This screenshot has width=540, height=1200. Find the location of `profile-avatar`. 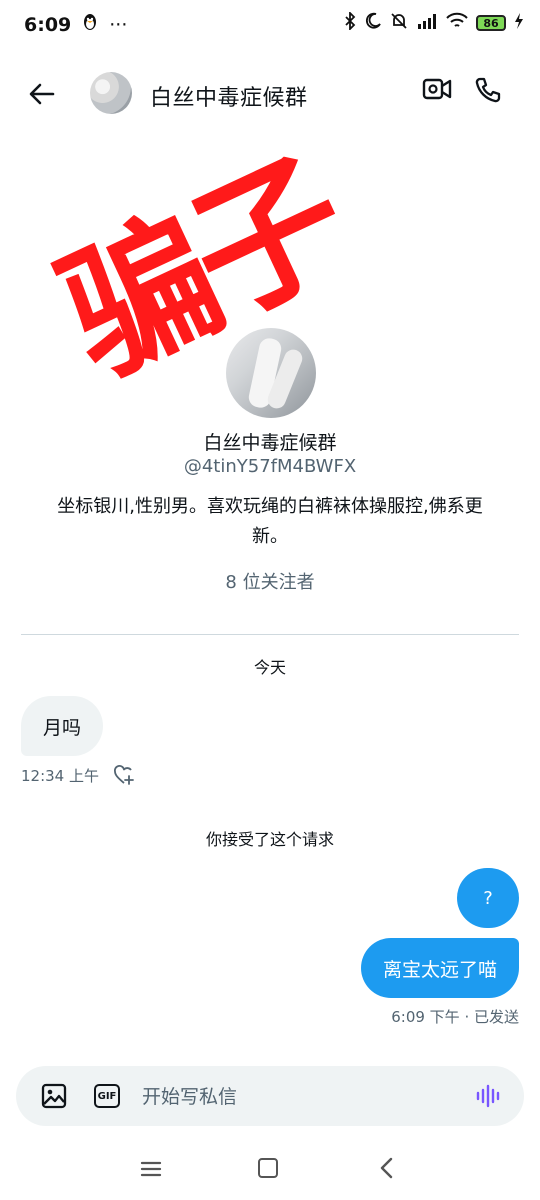

profile-avatar is located at coordinates (271, 373).